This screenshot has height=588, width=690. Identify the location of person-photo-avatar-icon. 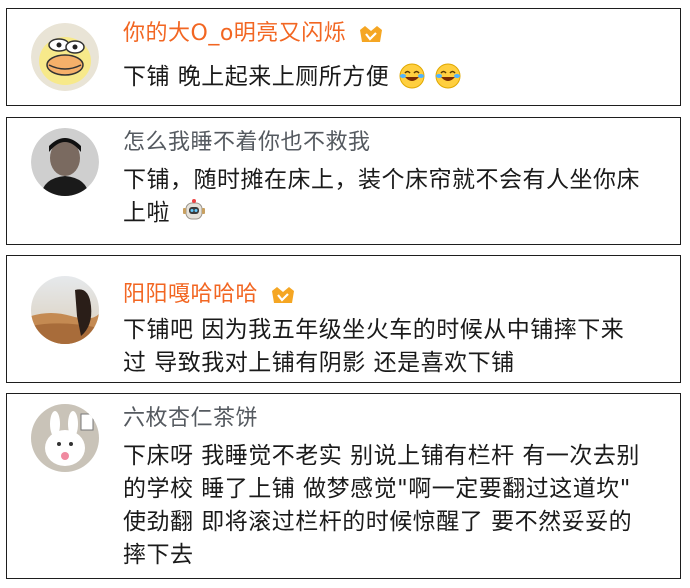
(65, 162).